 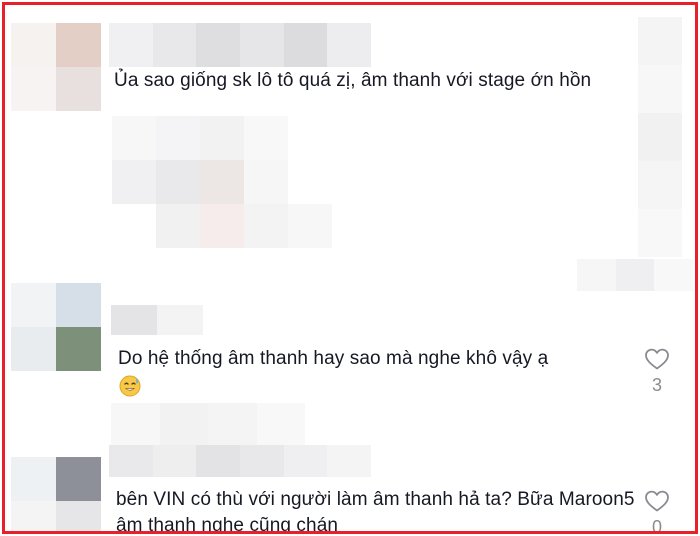 I want to click on reply-actions, so click(x=208, y=425).